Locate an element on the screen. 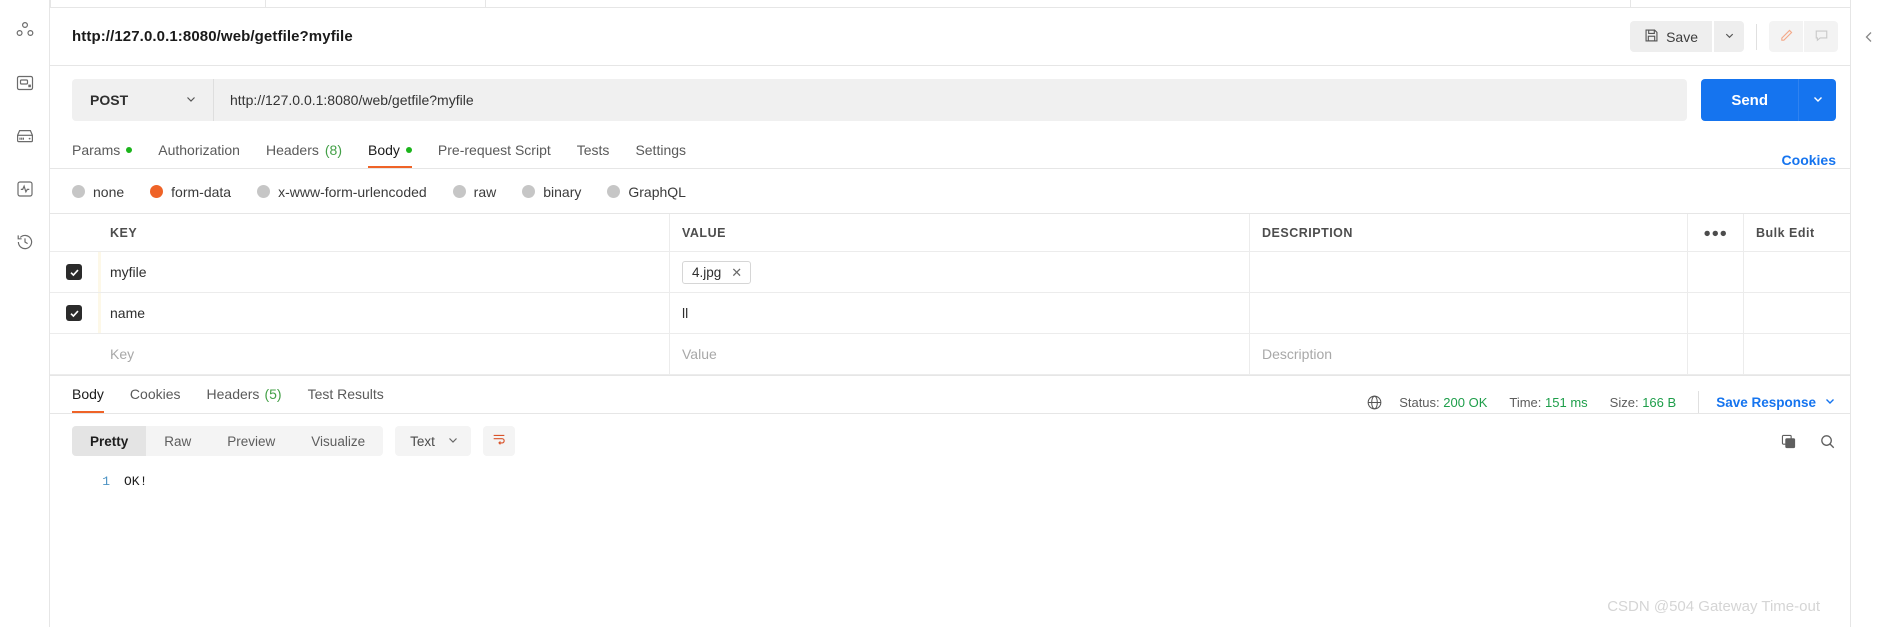 The width and height of the screenshot is (1886, 627). response-tab-cookies: Cookies is located at coordinates (155, 393).